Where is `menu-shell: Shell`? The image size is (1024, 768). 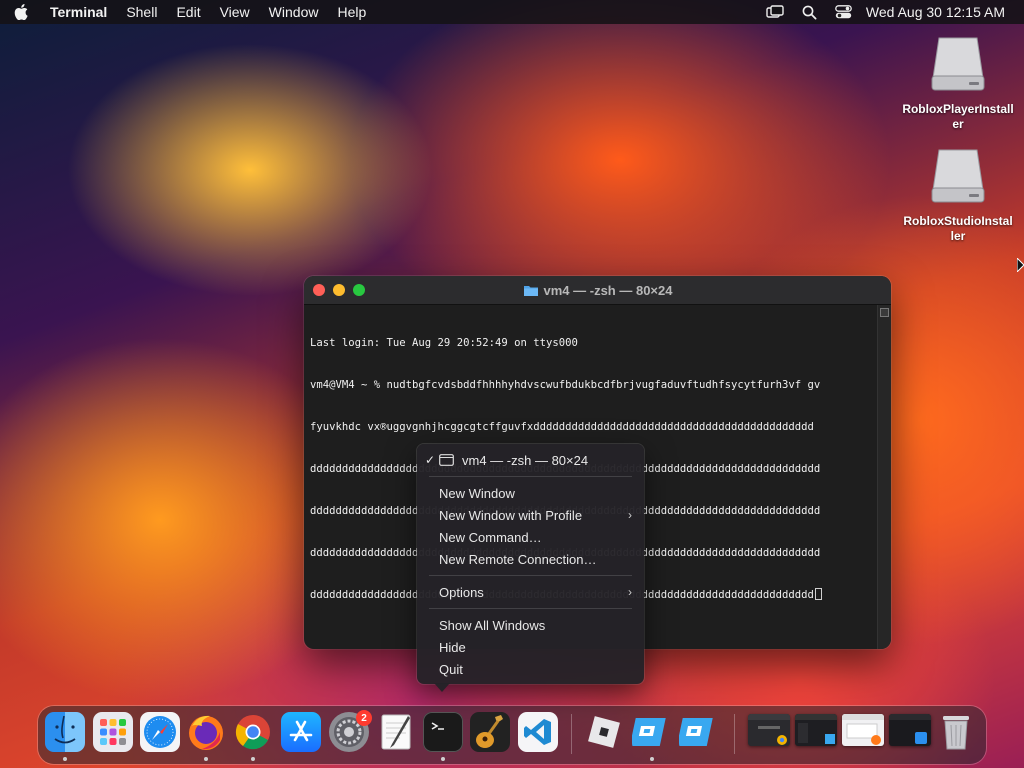
menu-shell: Shell is located at coordinates (141, 12).